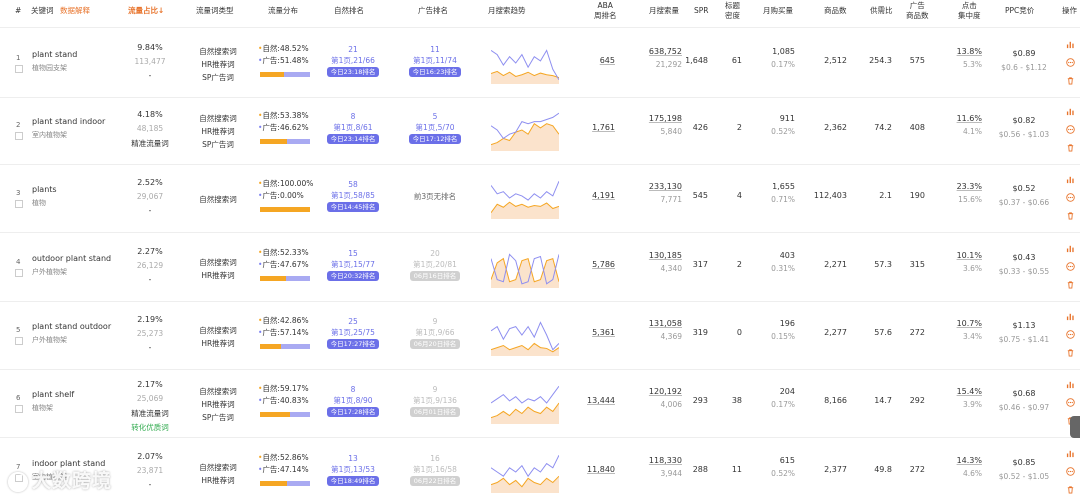 Image resolution: width=1080 pixels, height=498 pixels. I want to click on keyword-link: plant stand indoor, so click(68, 121).